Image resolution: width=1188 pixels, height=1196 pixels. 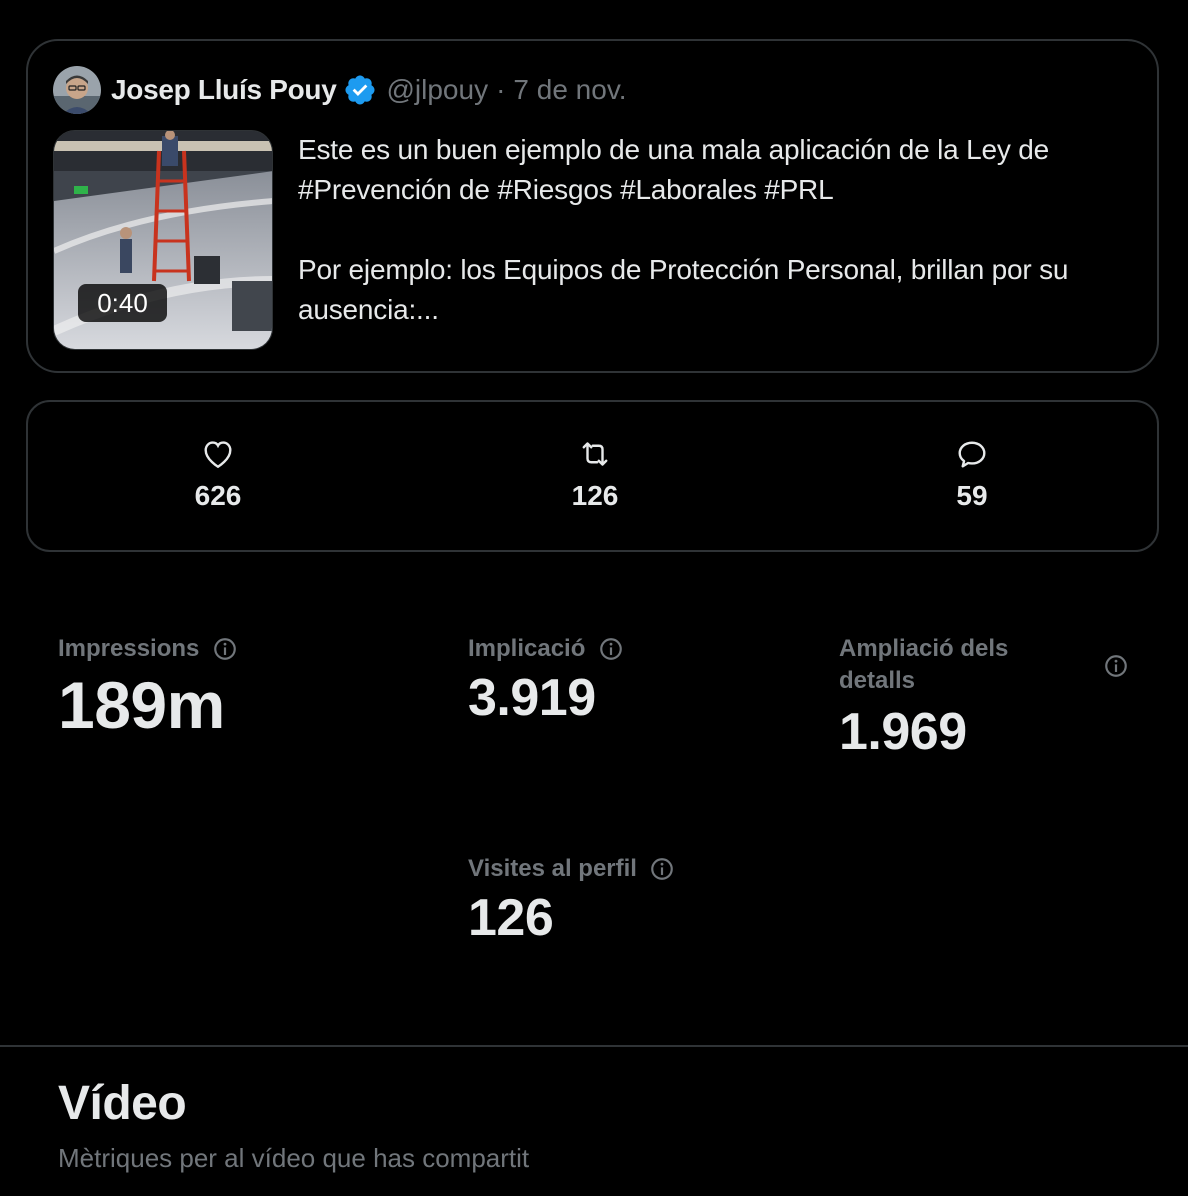 What do you see at coordinates (972, 454) in the screenshot?
I see `reply-icon` at bounding box center [972, 454].